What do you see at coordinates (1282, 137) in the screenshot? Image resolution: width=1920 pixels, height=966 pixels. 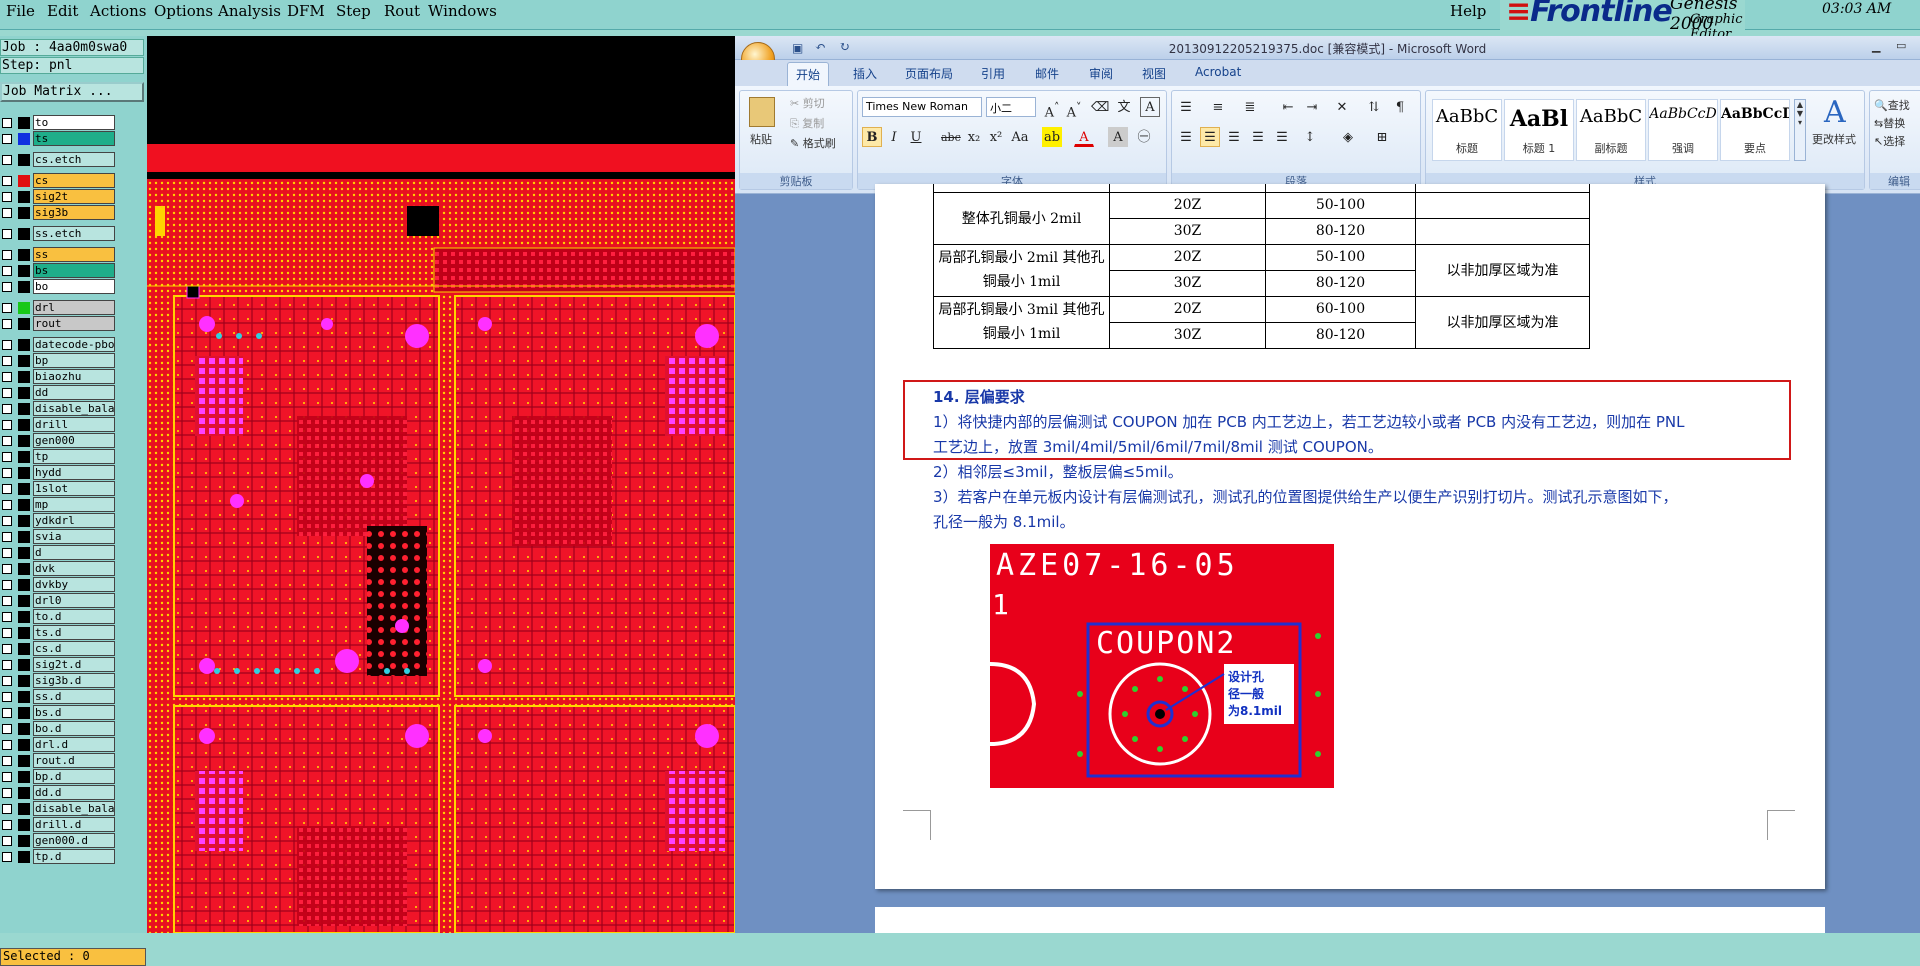 I see `distribute-icon: ☰` at bounding box center [1282, 137].